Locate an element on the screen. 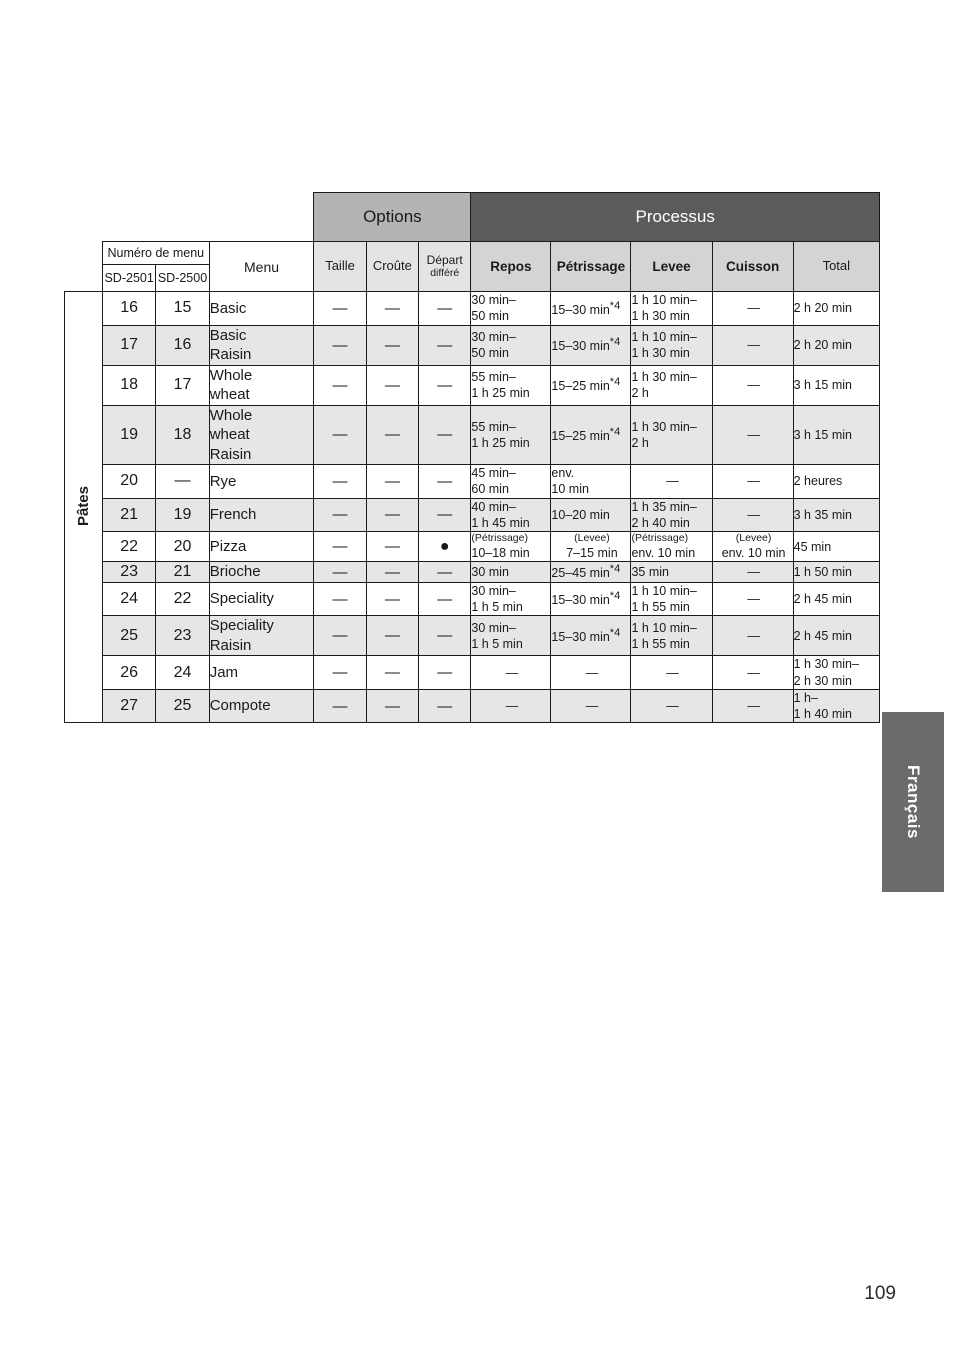 The image size is (954, 1350). text-line: 2 h 40 min is located at coordinates (660, 522).